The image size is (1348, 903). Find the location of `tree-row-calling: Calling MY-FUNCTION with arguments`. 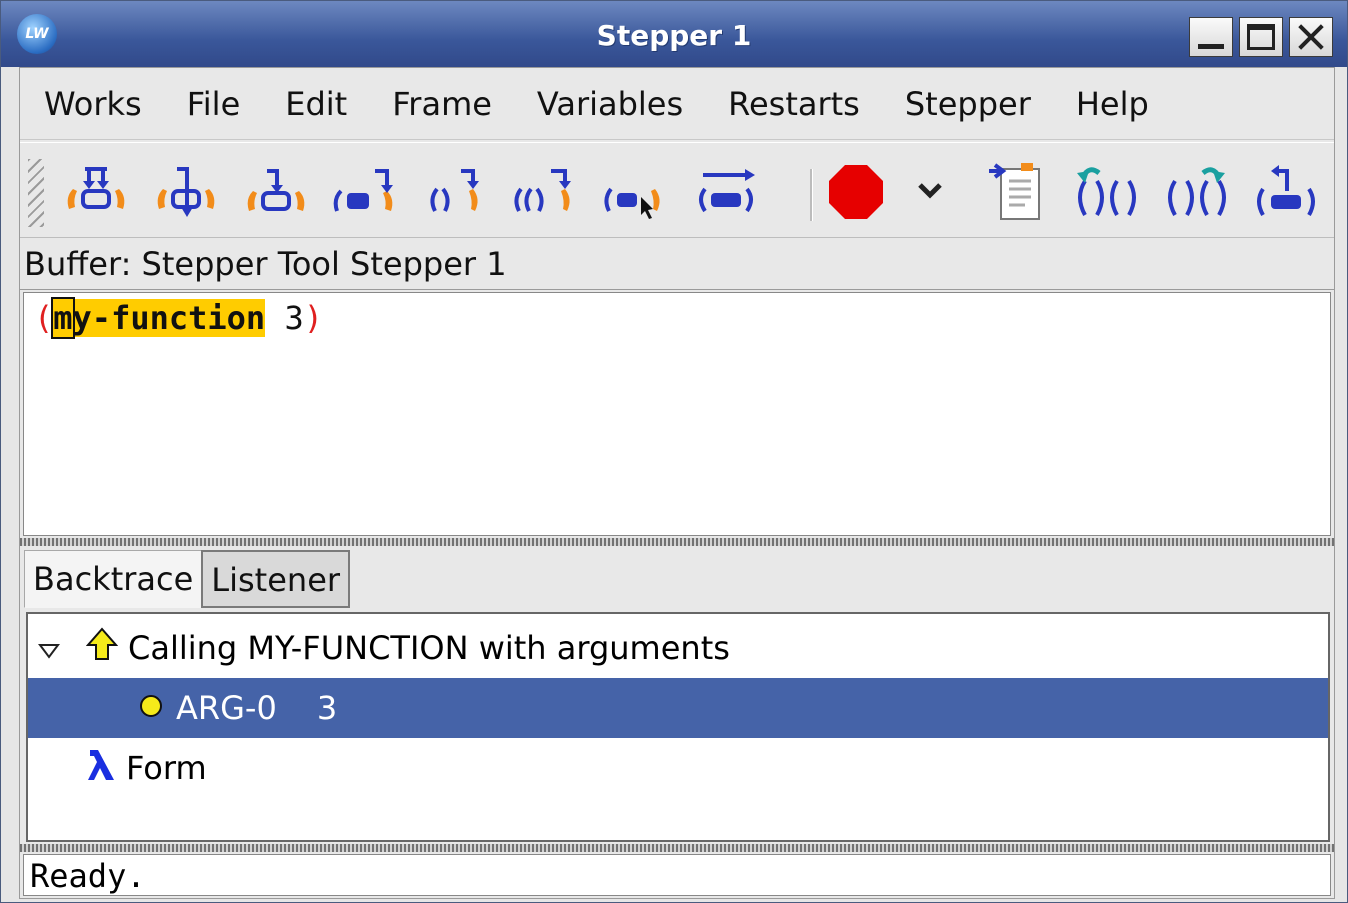

tree-row-calling: Calling MY-FUNCTION with arguments is located at coordinates (678, 648).